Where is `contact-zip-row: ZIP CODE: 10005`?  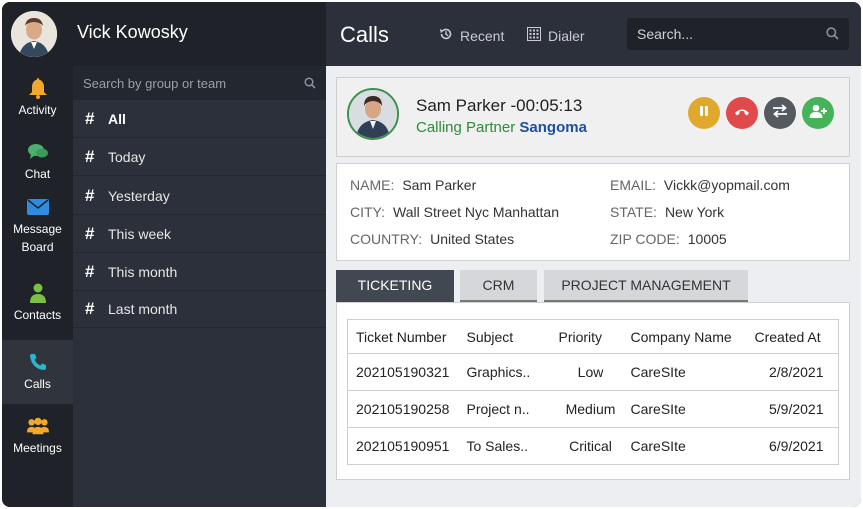 contact-zip-row: ZIP CODE: 10005 is located at coordinates (668, 239).